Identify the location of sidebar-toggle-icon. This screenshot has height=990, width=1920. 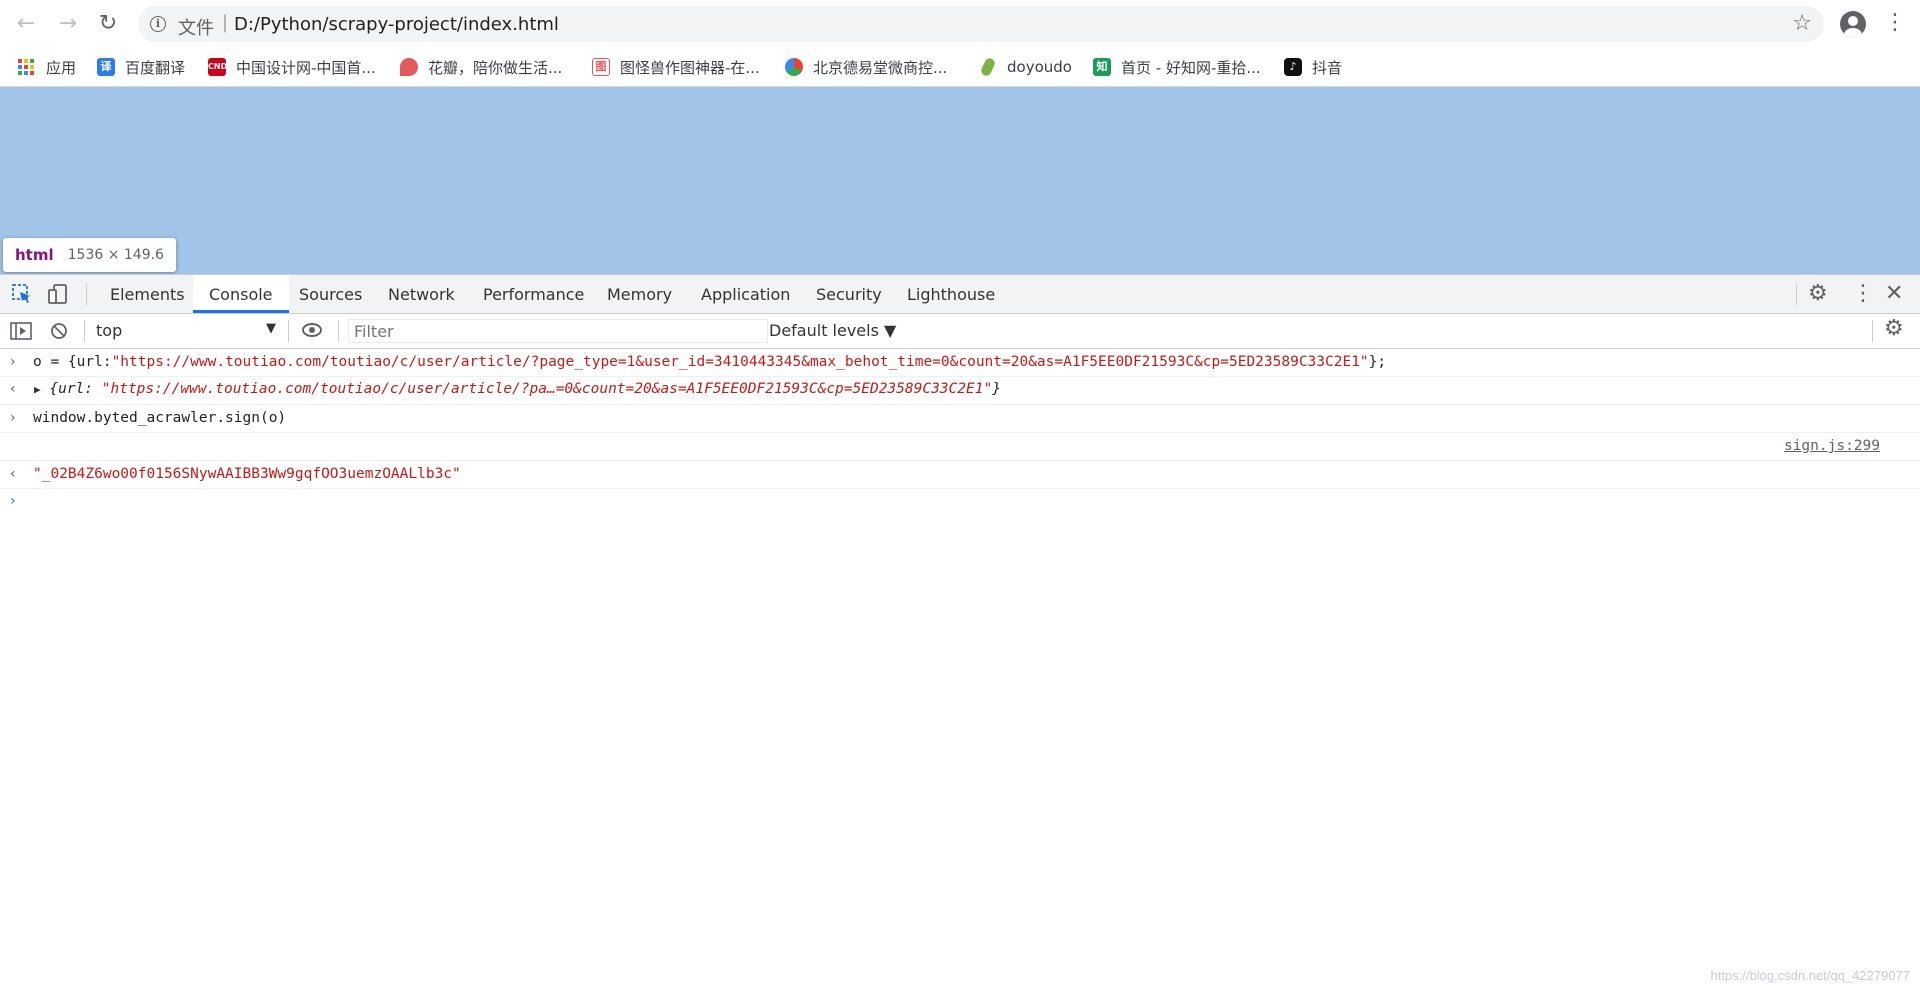
(21, 331).